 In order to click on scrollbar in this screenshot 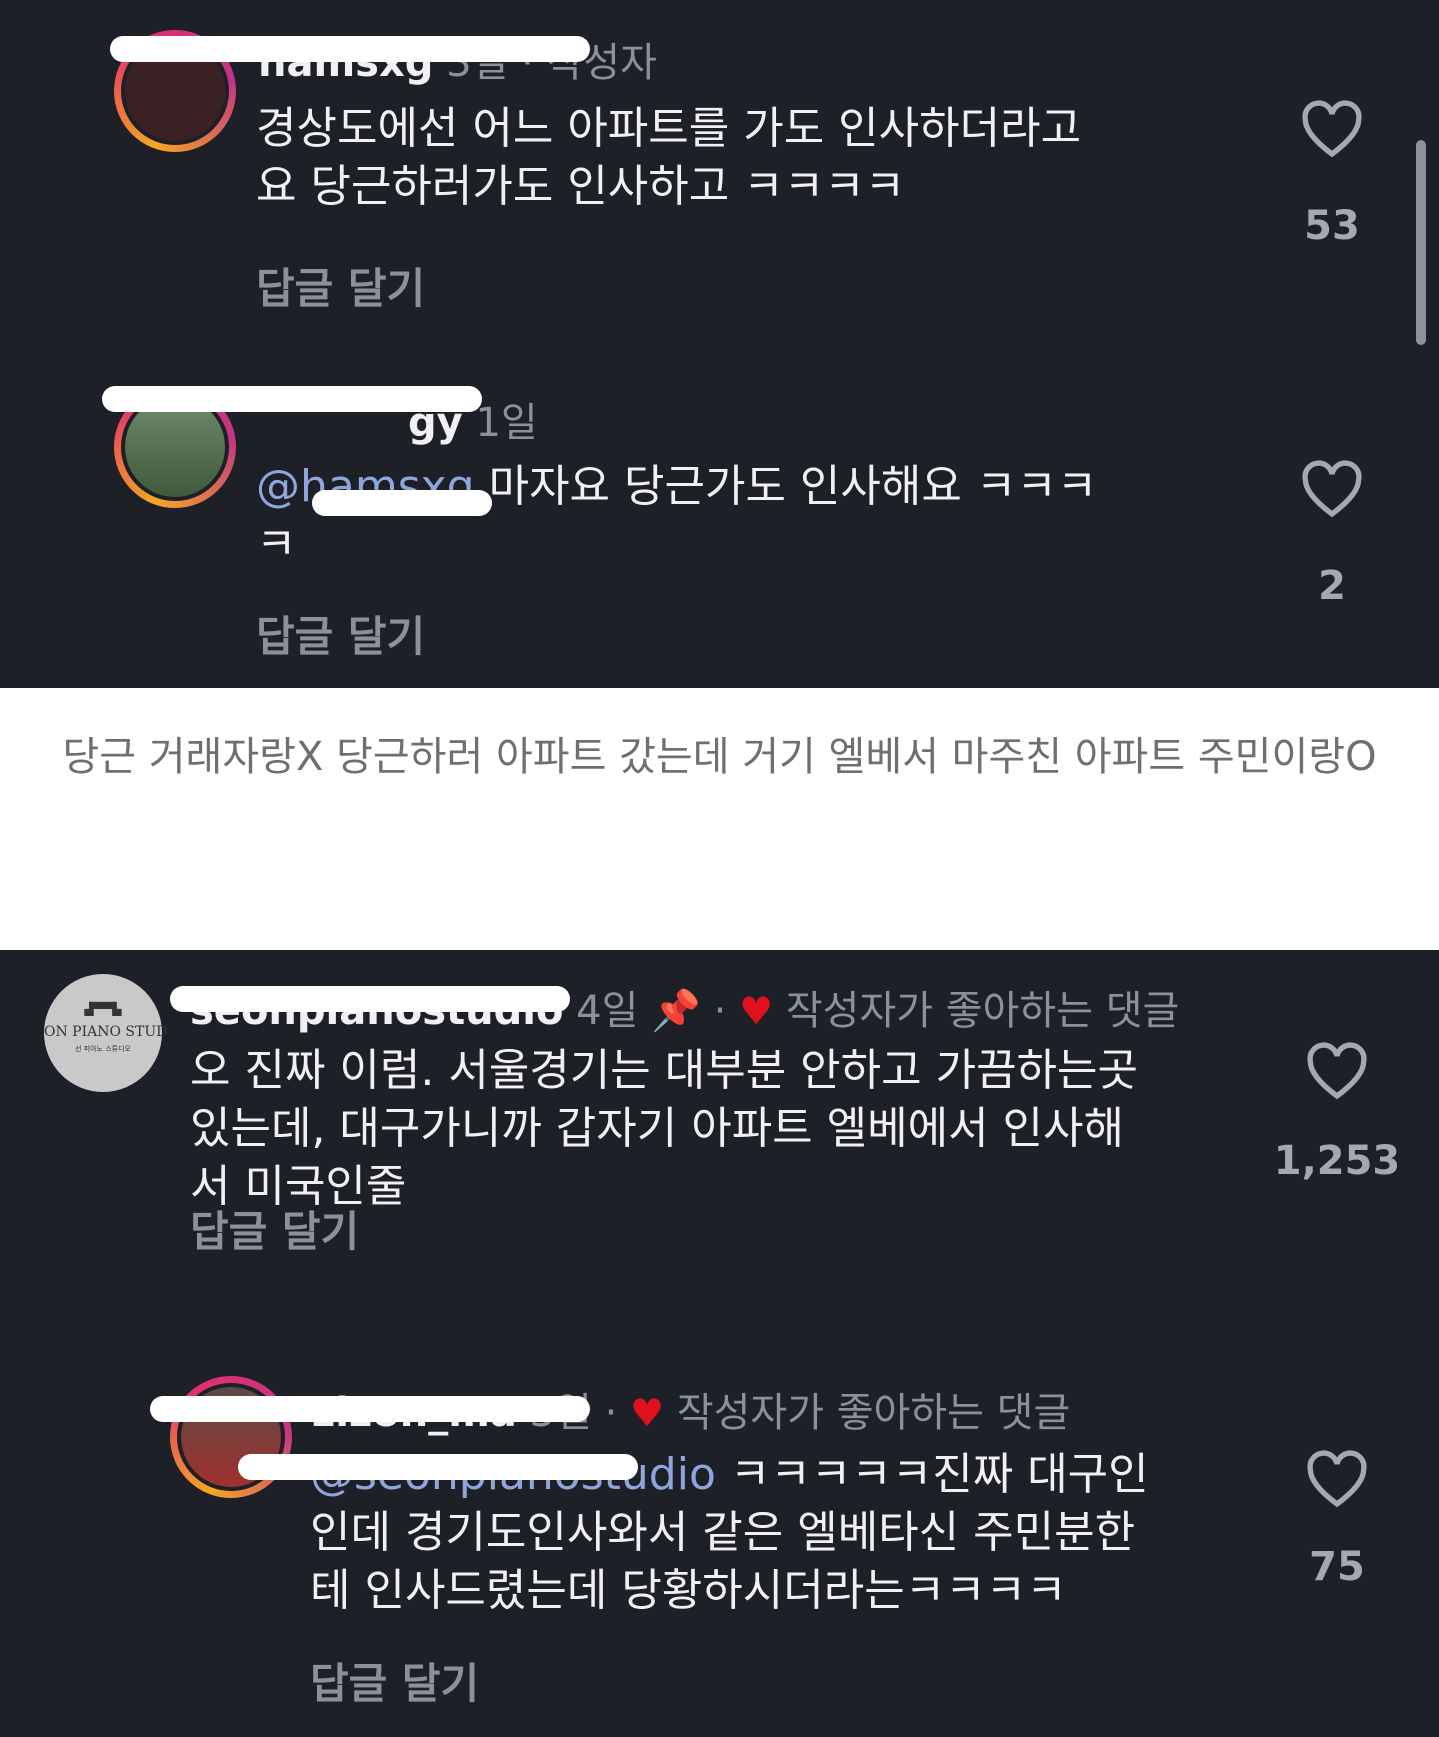, I will do `click(1421, 242)`.